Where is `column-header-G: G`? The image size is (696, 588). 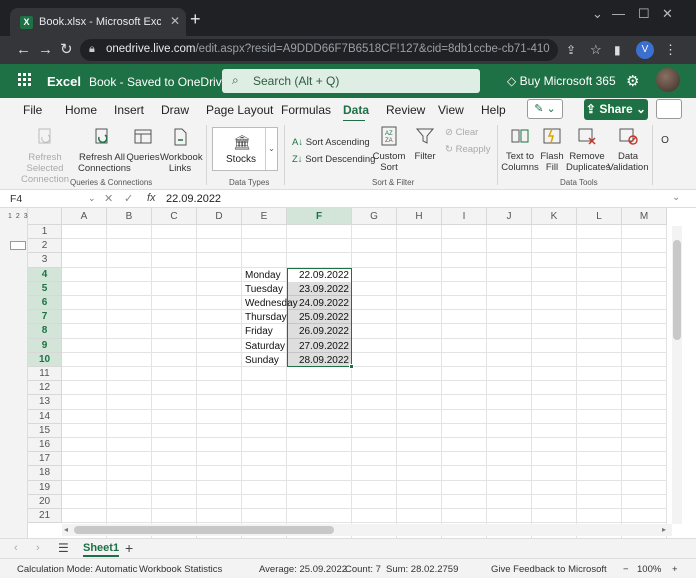
column-header-G: G is located at coordinates (374, 216).